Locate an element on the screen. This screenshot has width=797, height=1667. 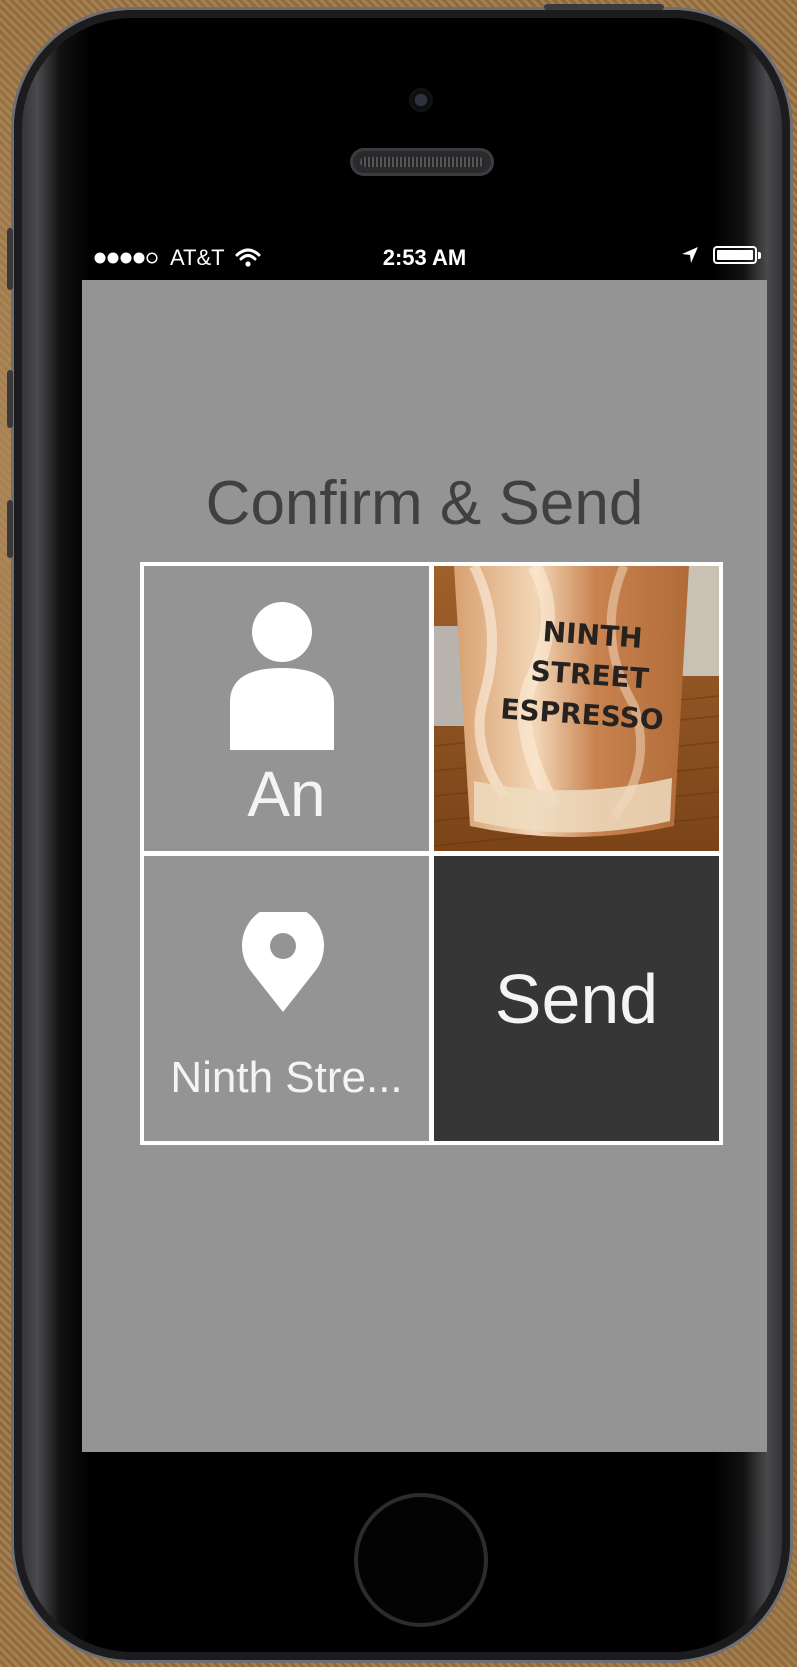
status-bar: AT&T 2:53 AM is located at coordinates (424, 258).